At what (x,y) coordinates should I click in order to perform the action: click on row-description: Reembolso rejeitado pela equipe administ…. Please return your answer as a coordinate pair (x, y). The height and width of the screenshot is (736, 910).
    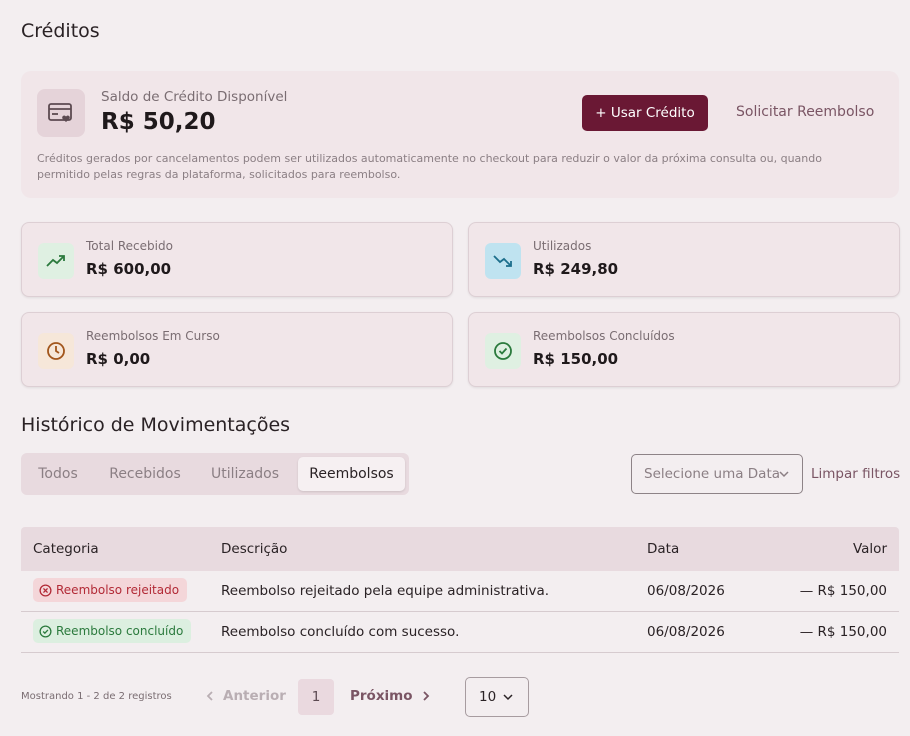
    Looking at the image, I should click on (385, 591).